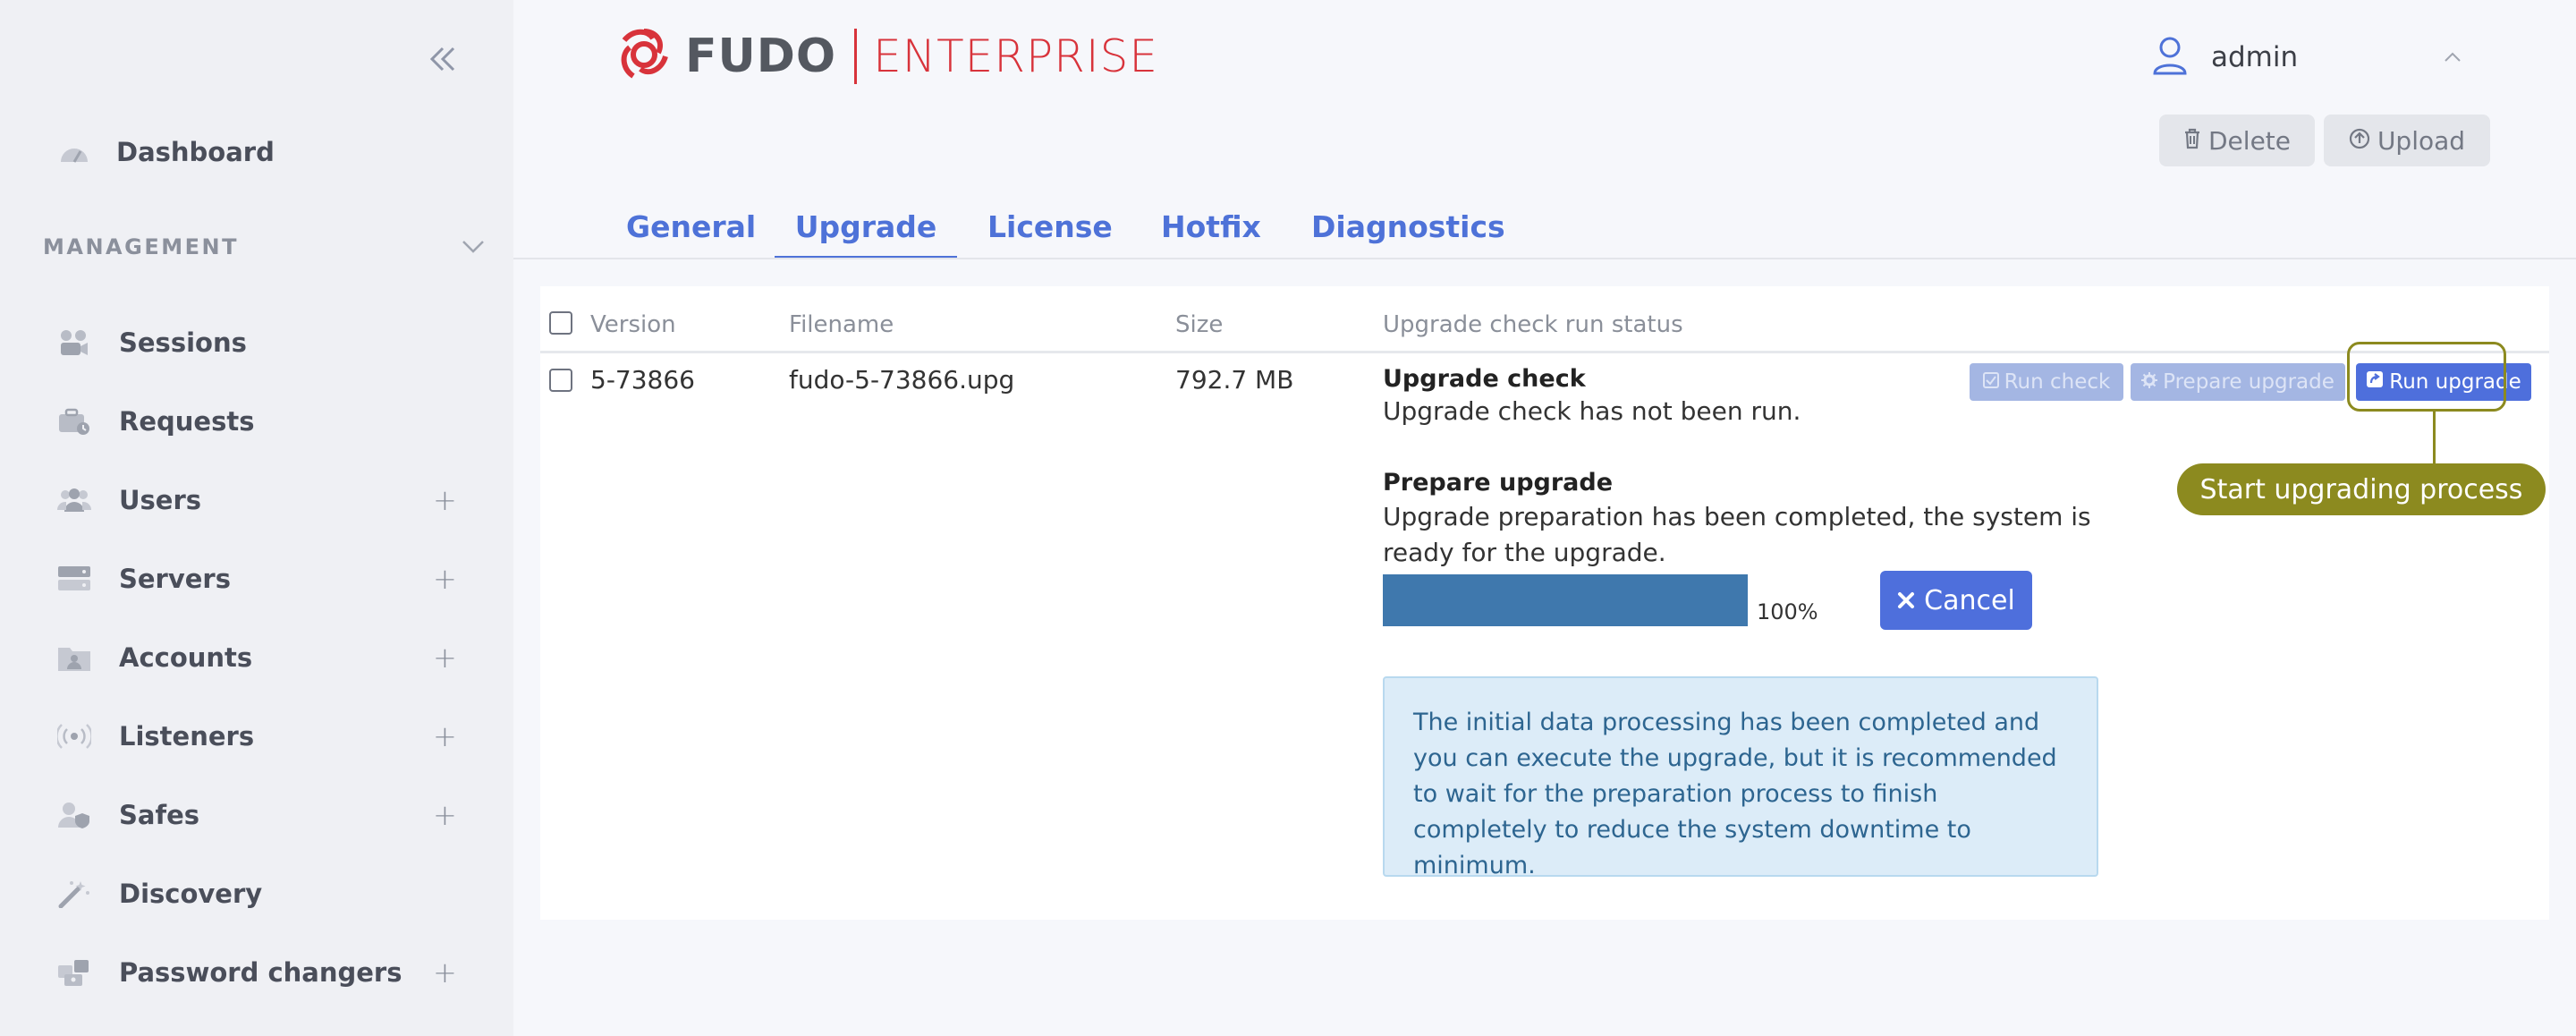  I want to click on prepare-progress-fill, so click(1565, 600).